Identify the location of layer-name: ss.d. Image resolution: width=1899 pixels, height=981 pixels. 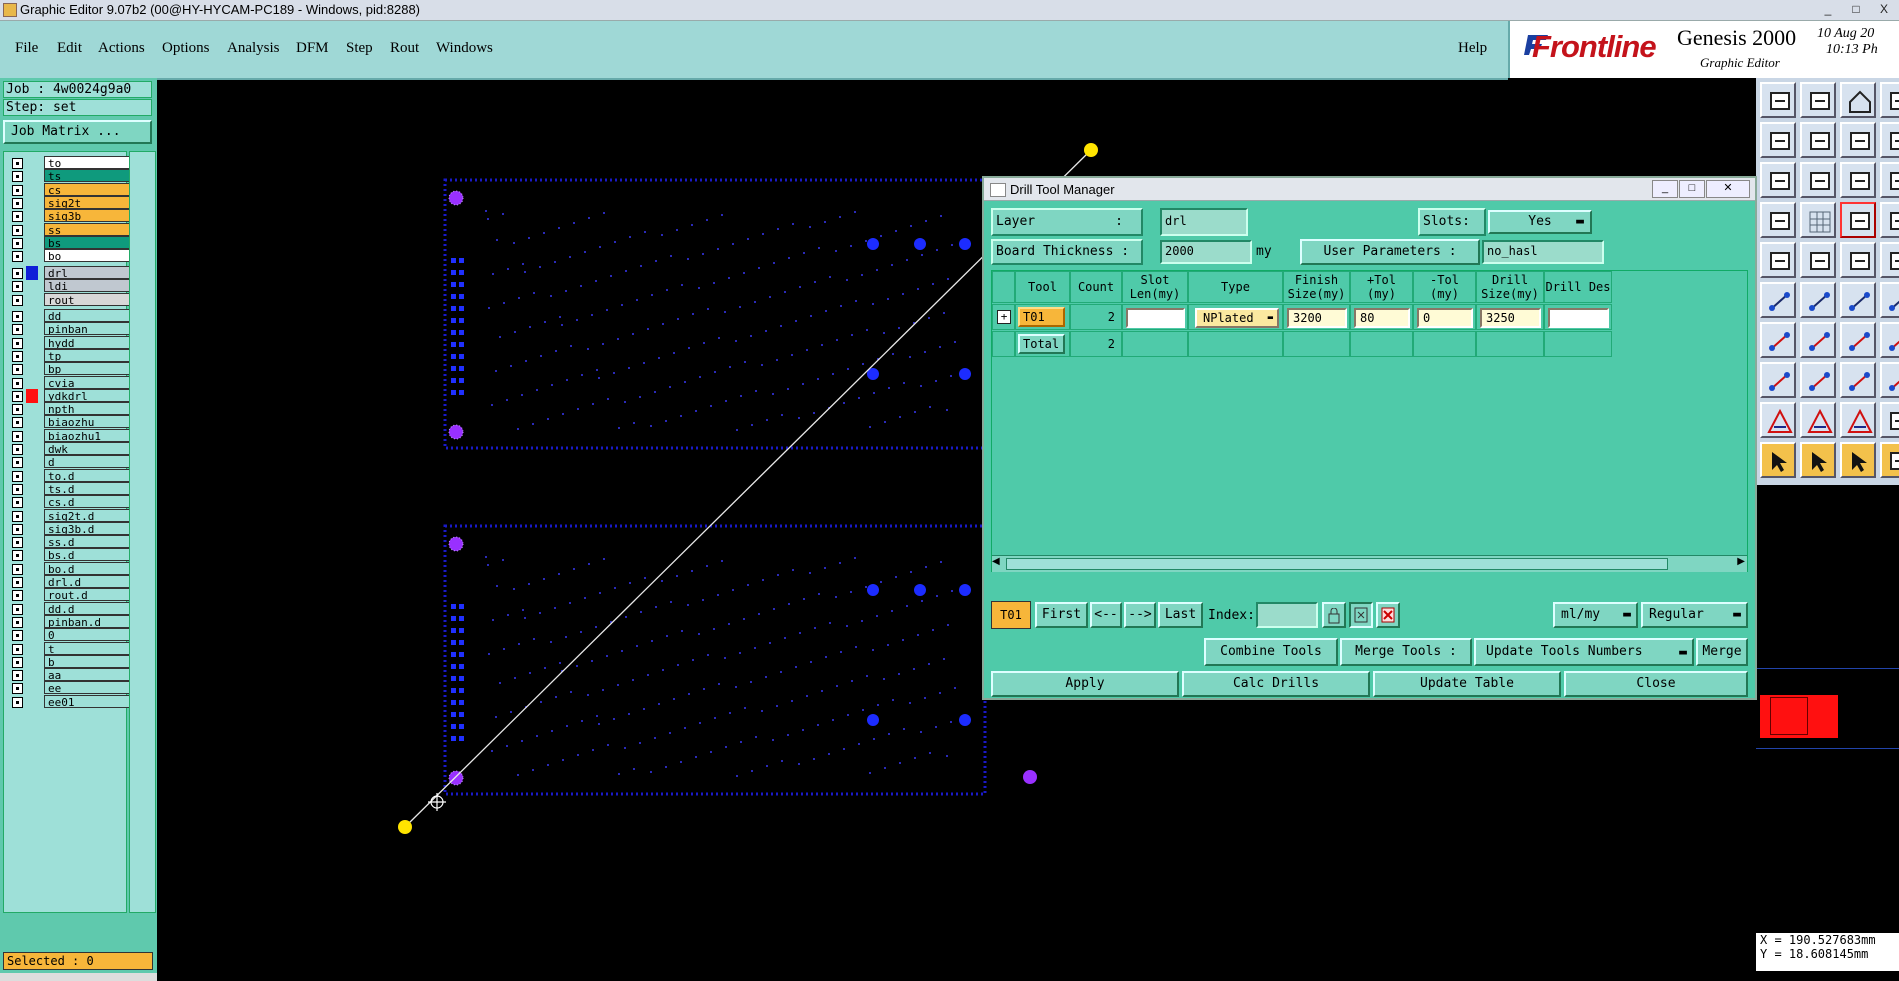
(89, 542).